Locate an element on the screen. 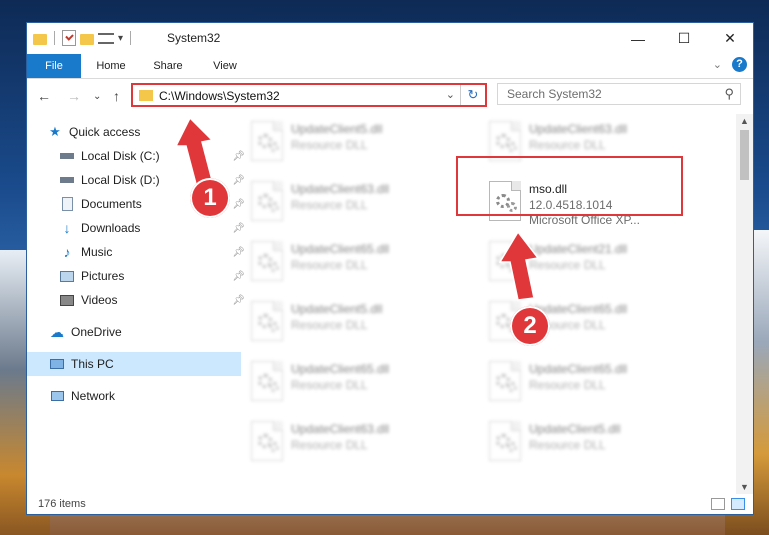 The image size is (769, 535). new-folder-icon is located at coordinates (87, 39).